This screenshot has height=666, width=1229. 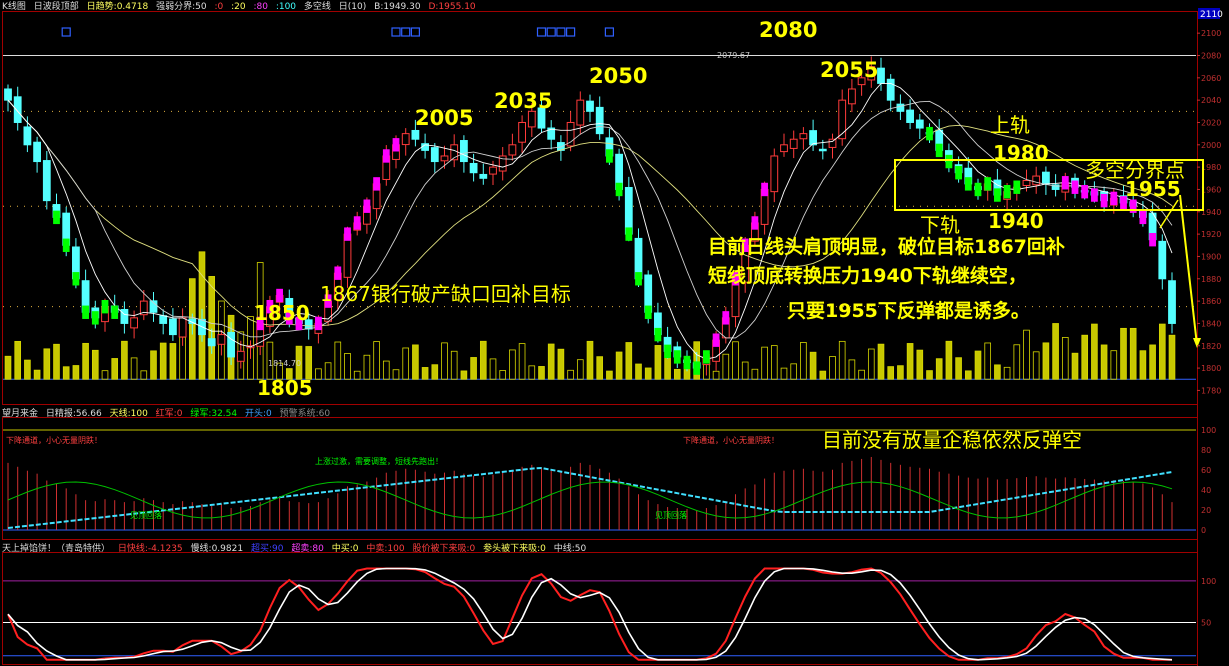 What do you see at coordinates (1211, 301) in the screenshot?
I see `price-tick-label: 1860` at bounding box center [1211, 301].